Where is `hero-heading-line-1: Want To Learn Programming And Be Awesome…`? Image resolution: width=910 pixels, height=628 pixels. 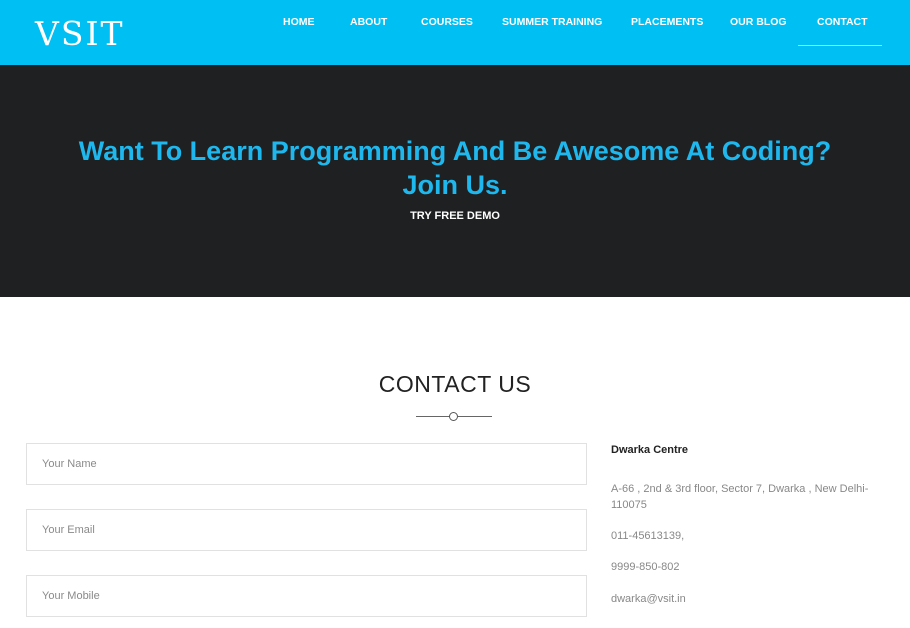
hero-heading-line-1: Want To Learn Programming And Be Awesome… is located at coordinates (455, 151).